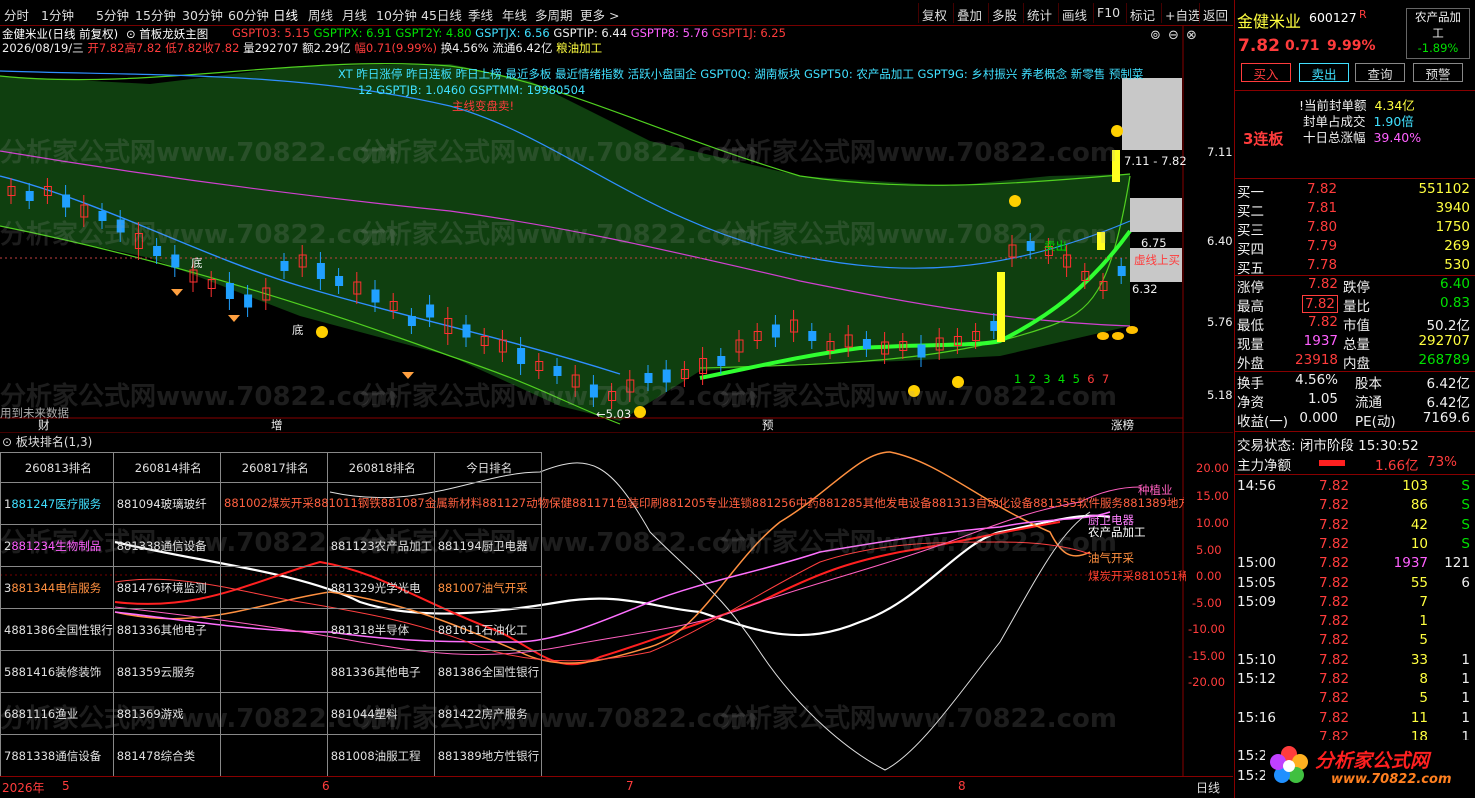 This screenshot has height=798, width=1475. Describe the element at coordinates (1318, 418) in the screenshot. I see `stat-value: 0.000` at that location.